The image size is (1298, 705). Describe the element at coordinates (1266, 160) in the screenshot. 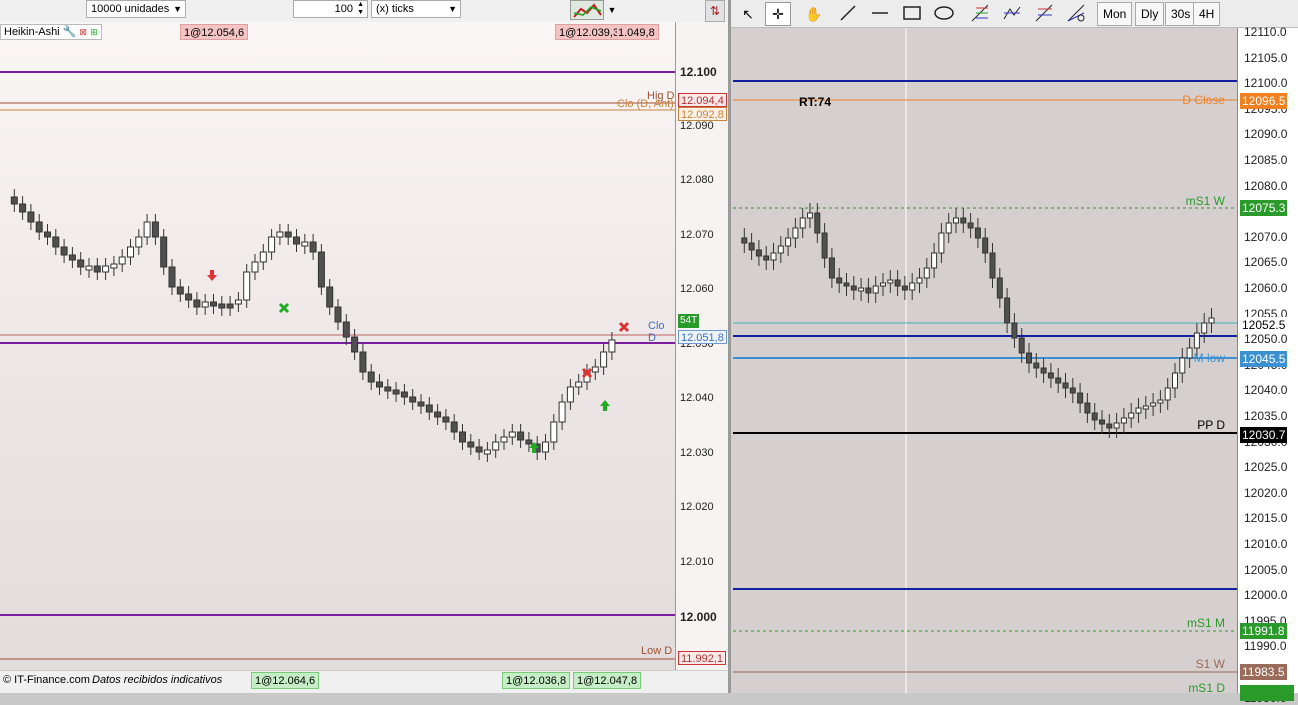

I see `axis-tick-label: 12085.0` at that location.